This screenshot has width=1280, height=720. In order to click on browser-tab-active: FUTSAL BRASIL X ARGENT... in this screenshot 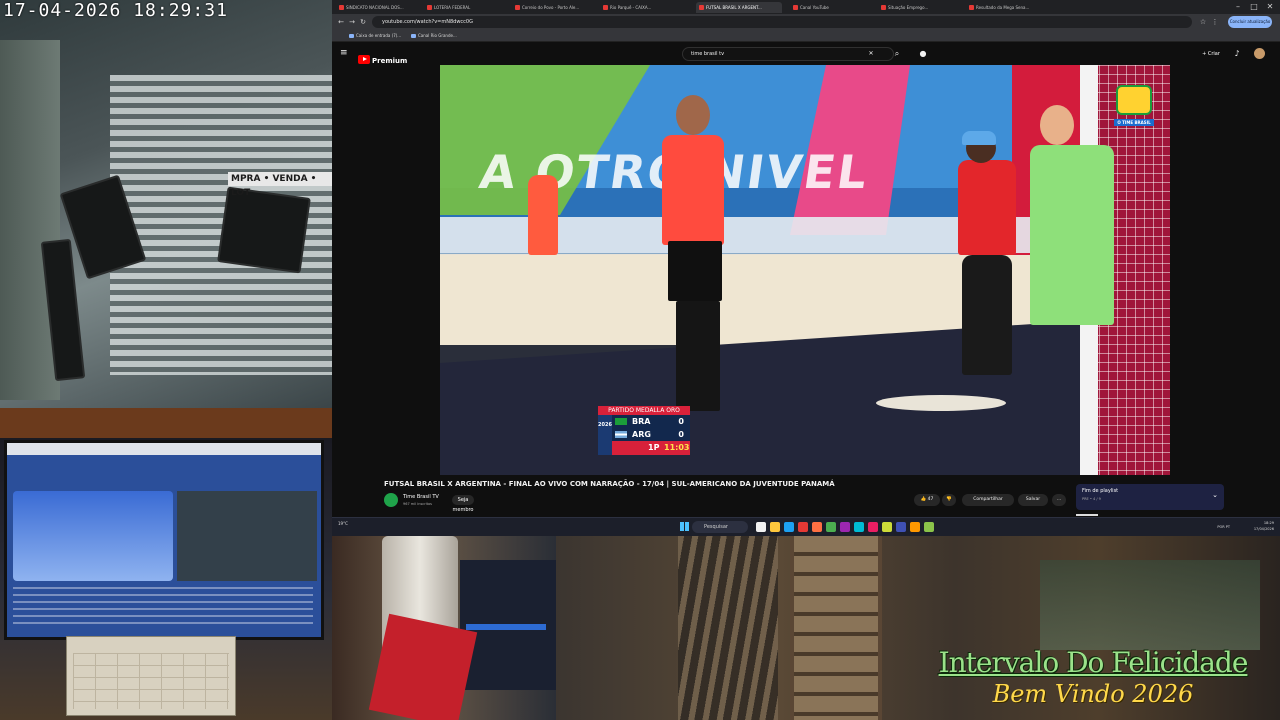, I will do `click(739, 7)`.